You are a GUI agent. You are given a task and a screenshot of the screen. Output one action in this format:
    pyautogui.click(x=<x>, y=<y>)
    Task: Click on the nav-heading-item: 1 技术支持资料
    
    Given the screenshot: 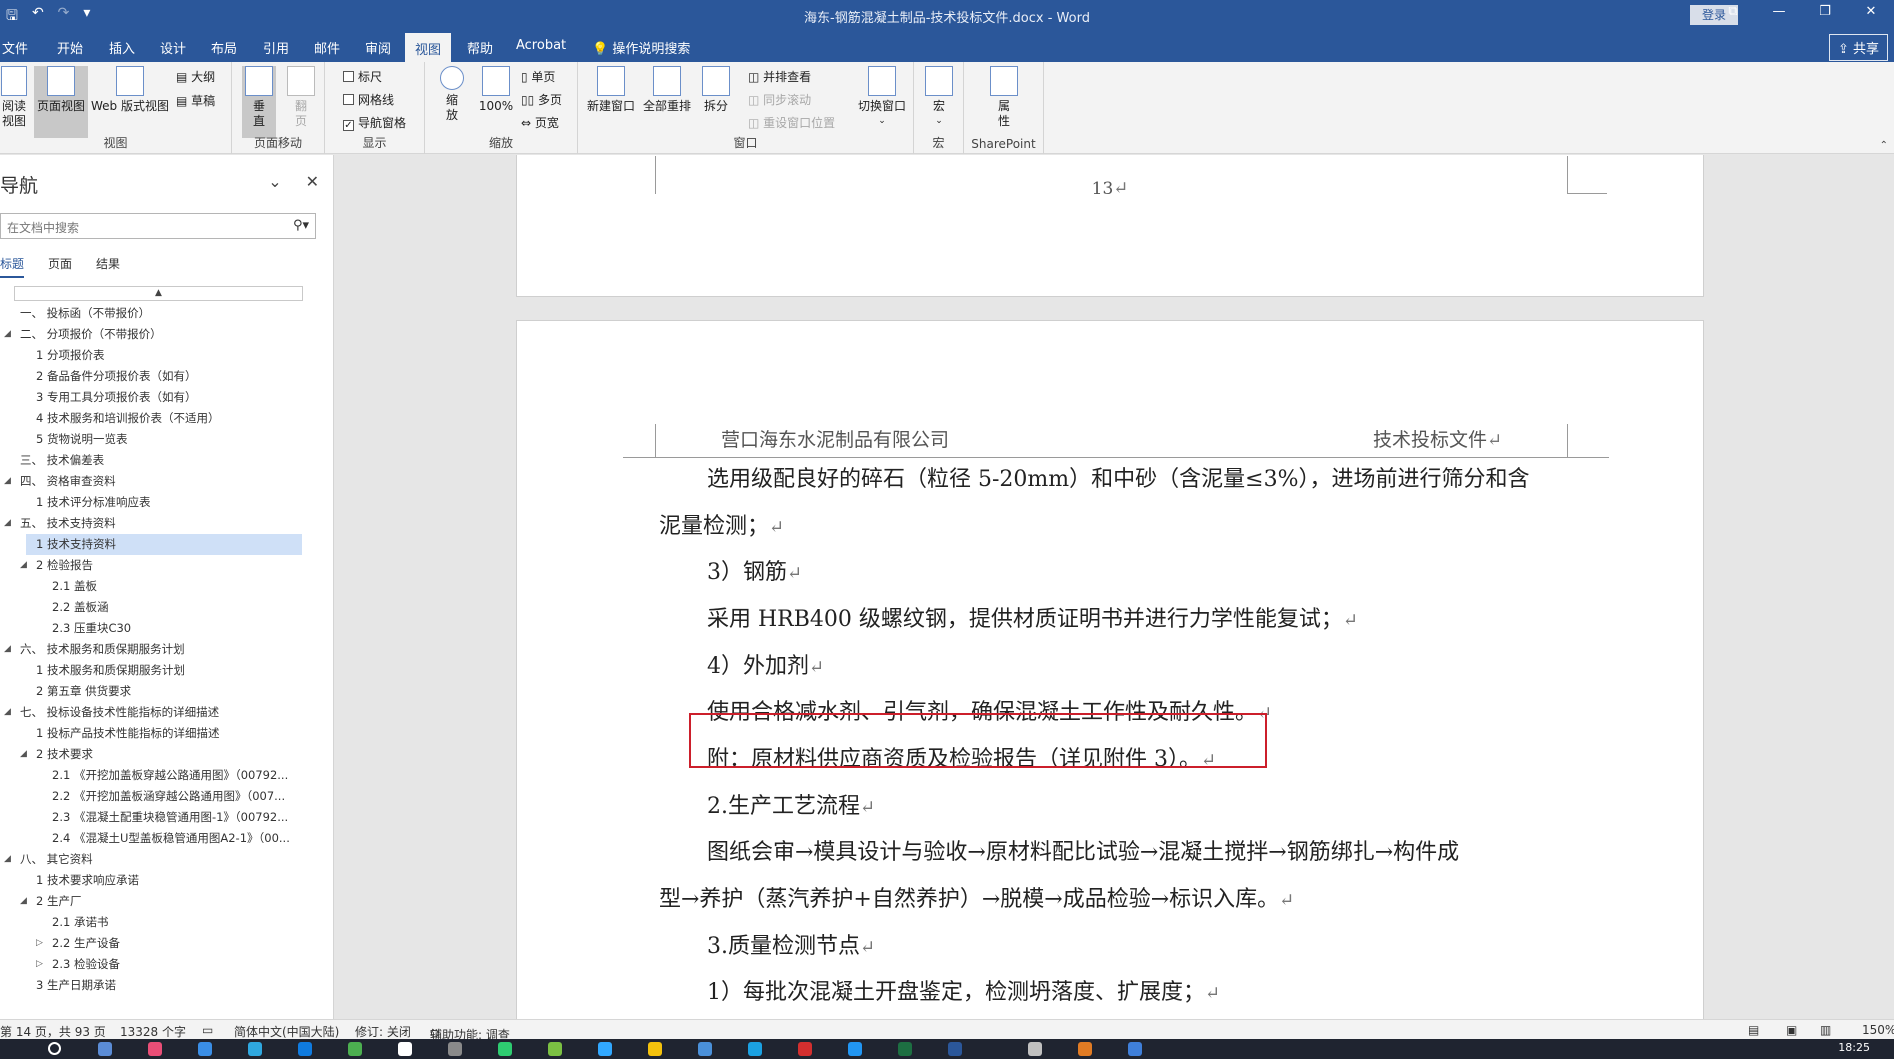 What is the action you would take?
    pyautogui.click(x=164, y=544)
    